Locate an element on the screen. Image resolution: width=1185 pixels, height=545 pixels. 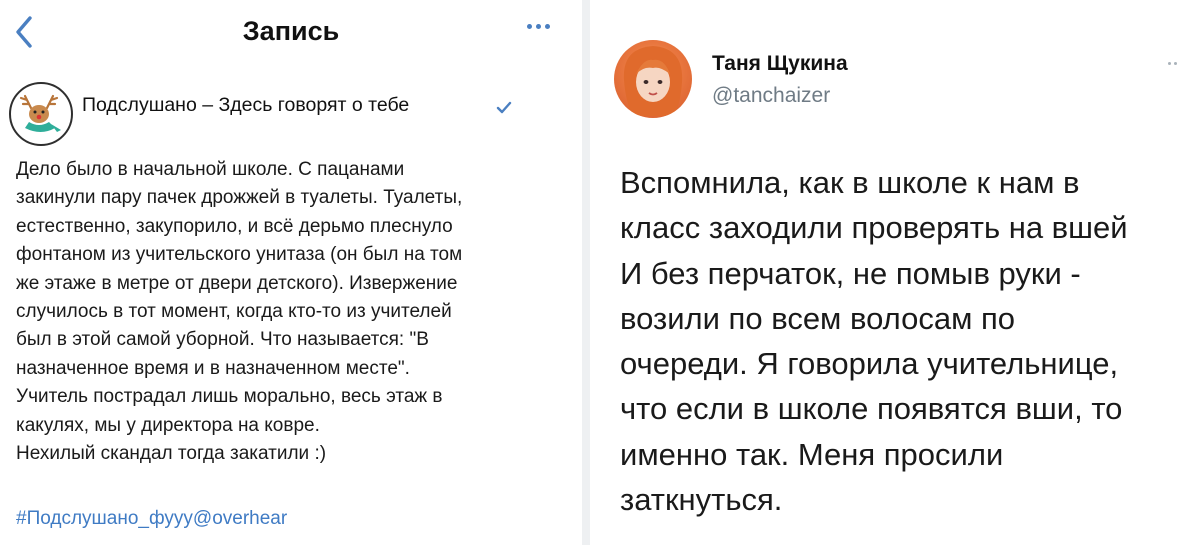
tweet-text-line: что если в школе появятся вши, то is located at coordinates (871, 409).